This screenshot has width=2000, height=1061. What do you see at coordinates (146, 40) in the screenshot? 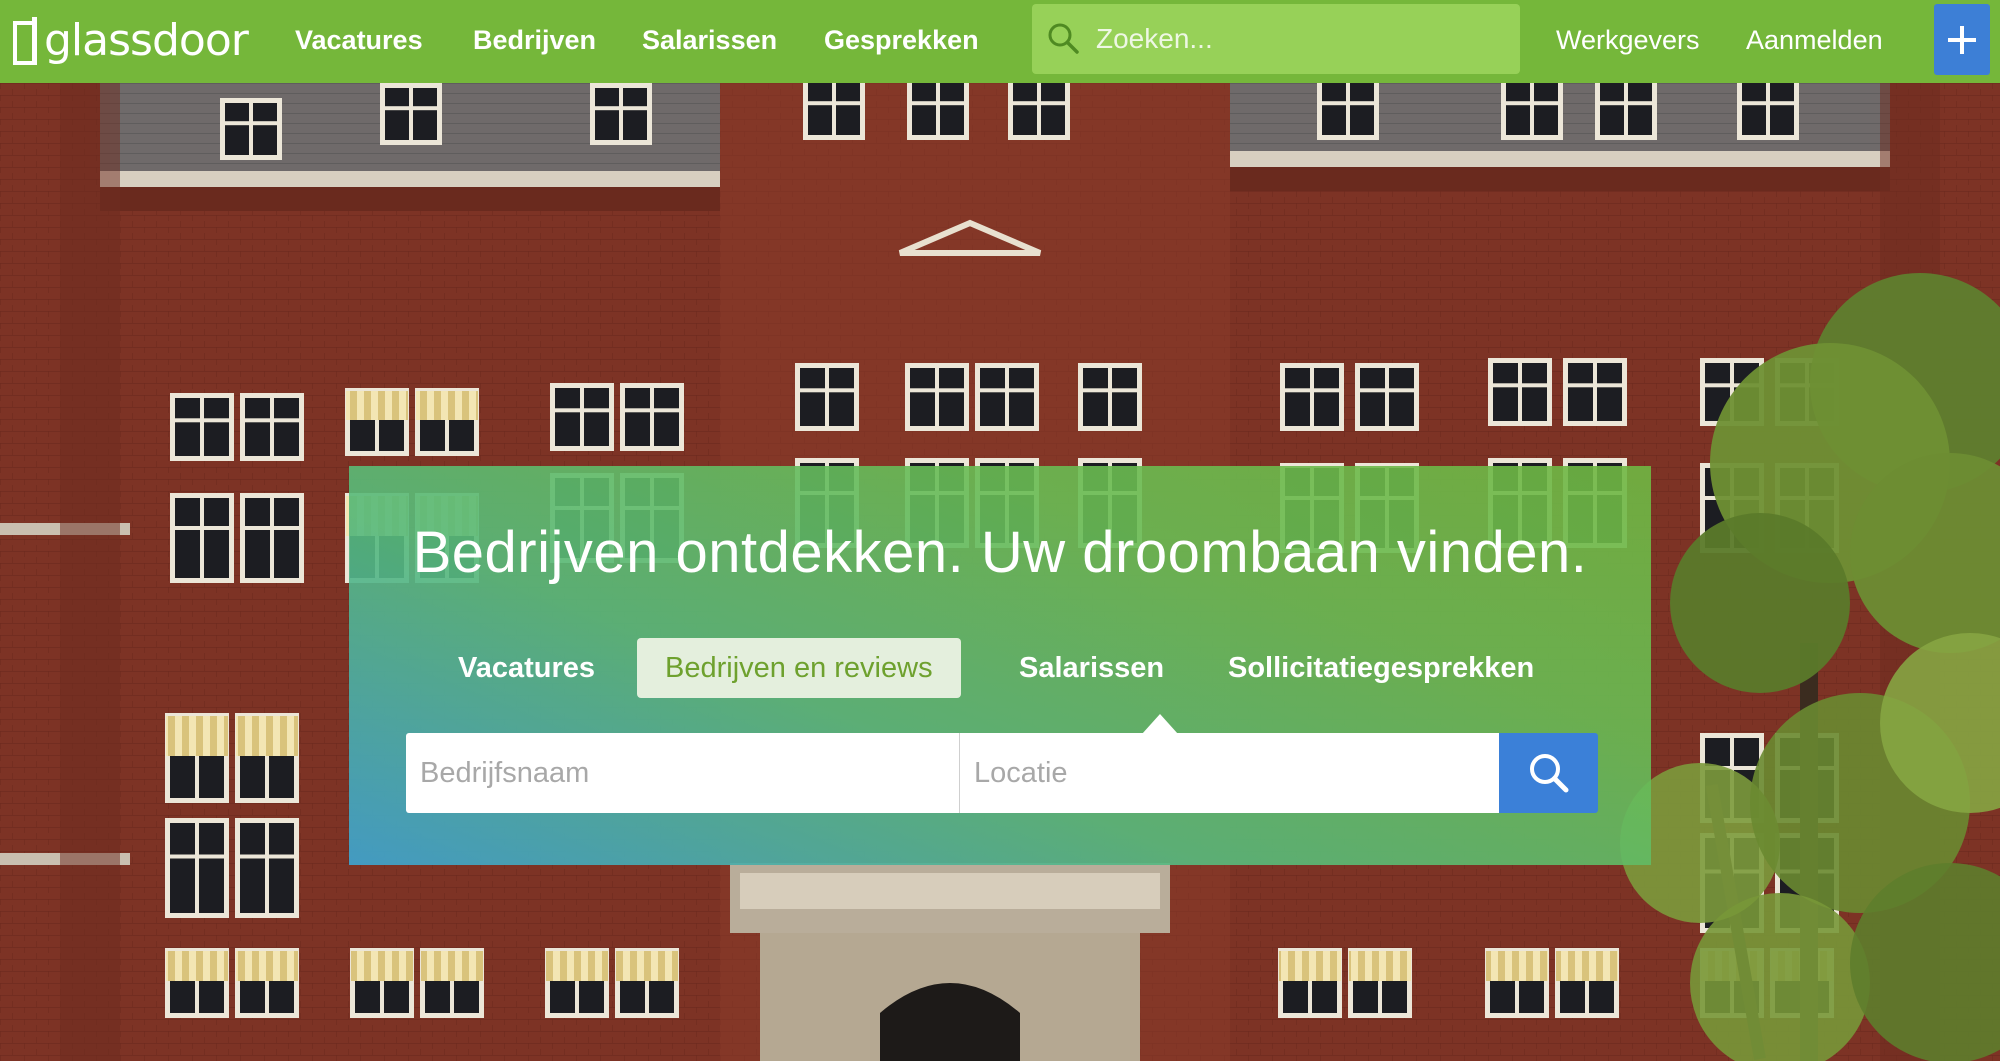
I see `brand-name: glassdoor` at bounding box center [146, 40].